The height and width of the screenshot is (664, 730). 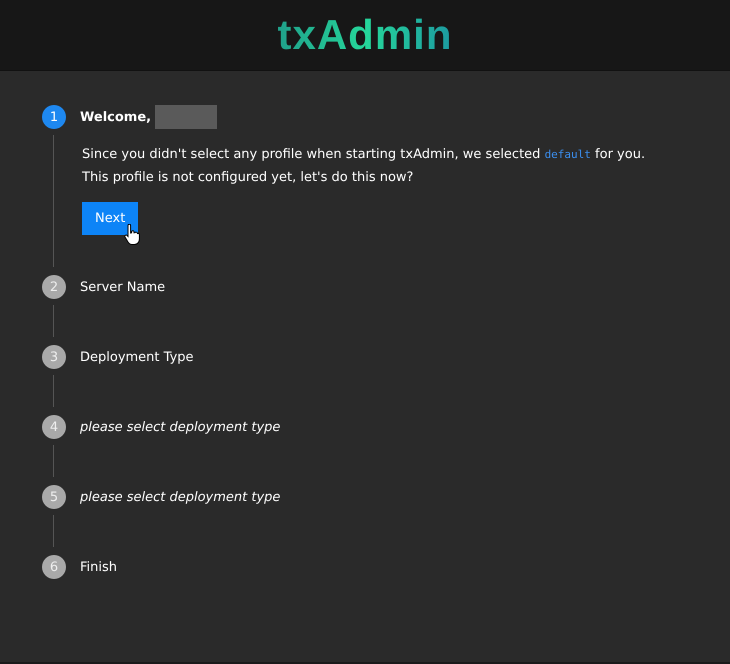 What do you see at coordinates (110, 218) in the screenshot?
I see `next-button: Next` at bounding box center [110, 218].